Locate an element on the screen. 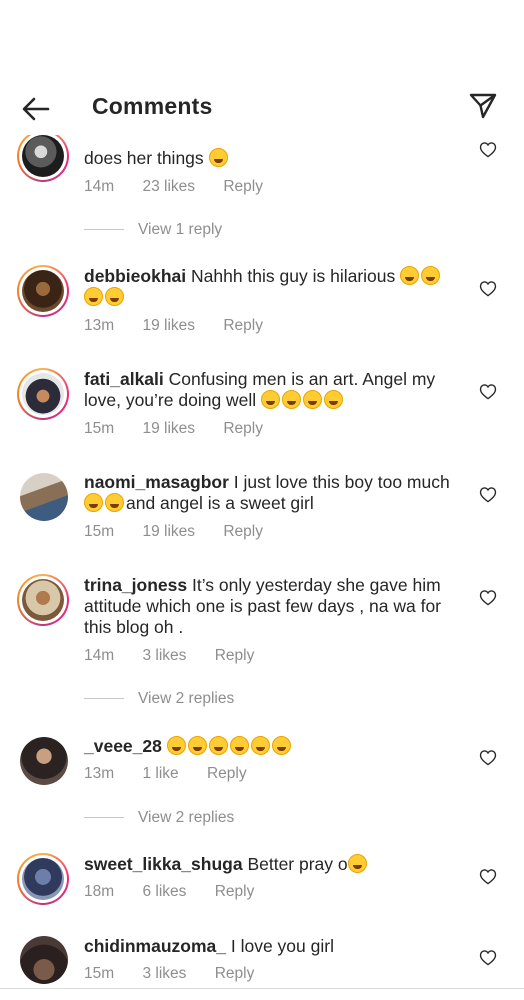 The height and width of the screenshot is (1000, 524). comment-username: trina_joness is located at coordinates (135, 585).